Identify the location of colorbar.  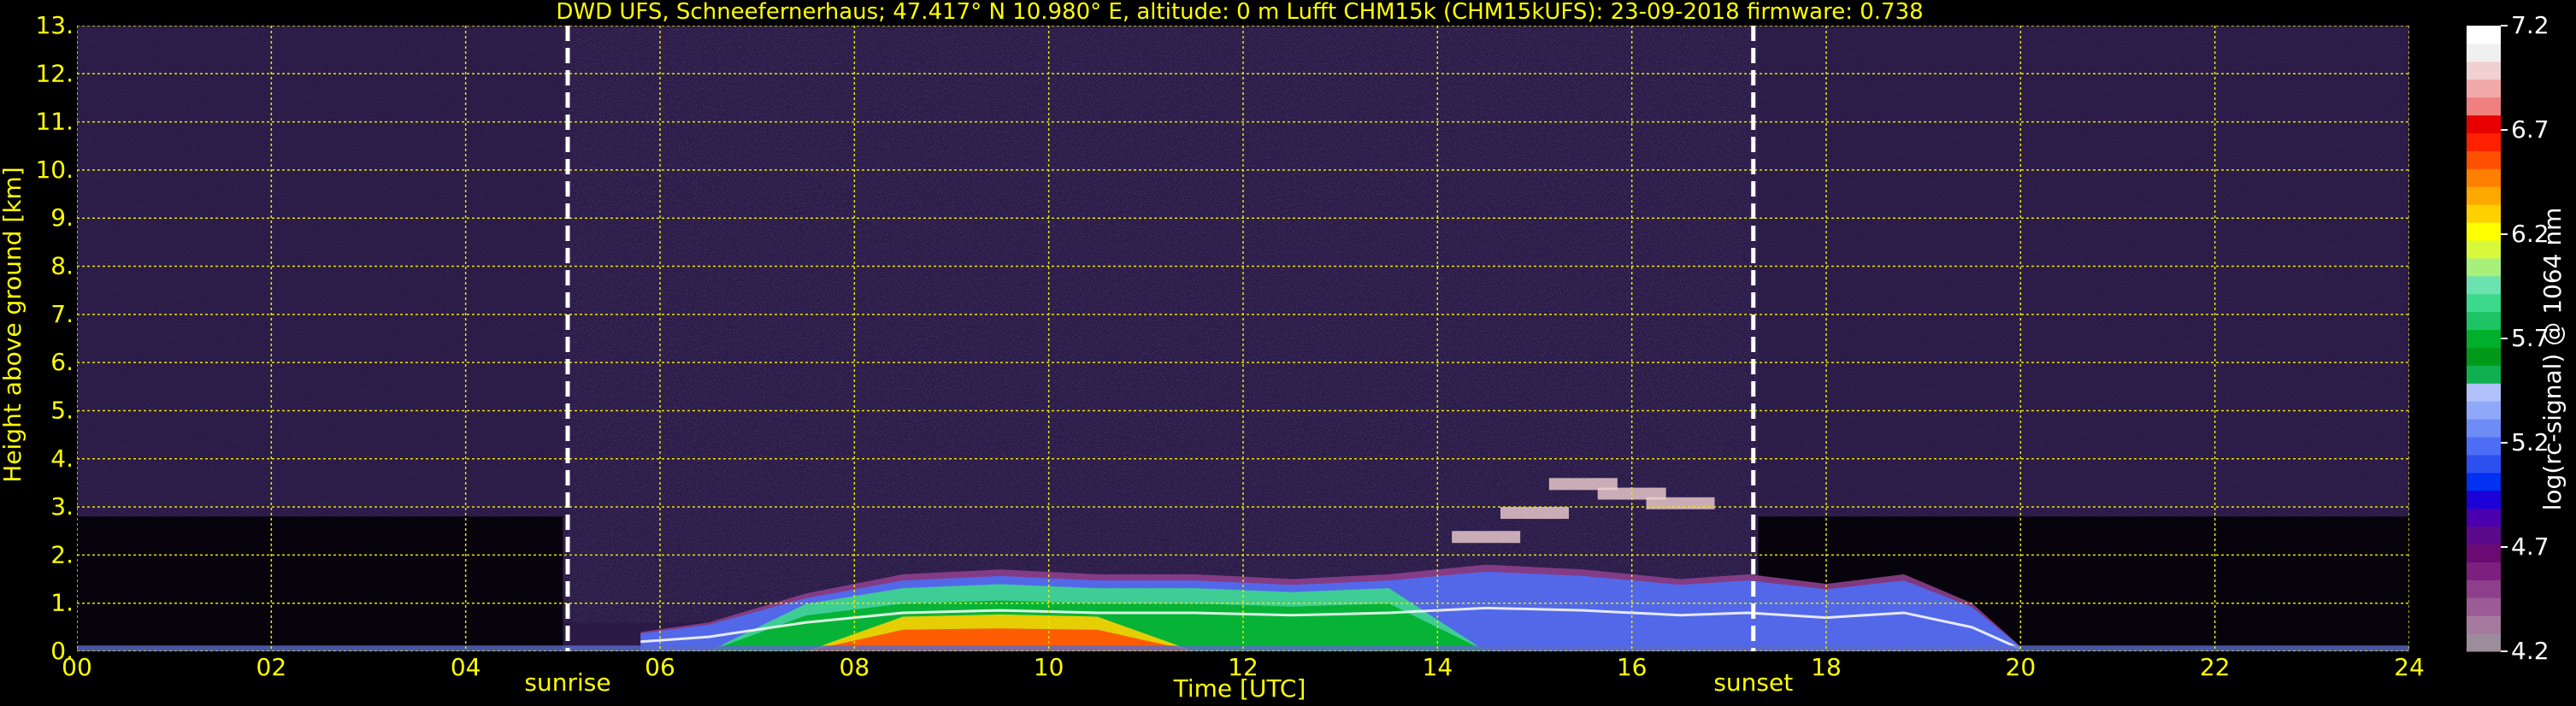
(2484, 339).